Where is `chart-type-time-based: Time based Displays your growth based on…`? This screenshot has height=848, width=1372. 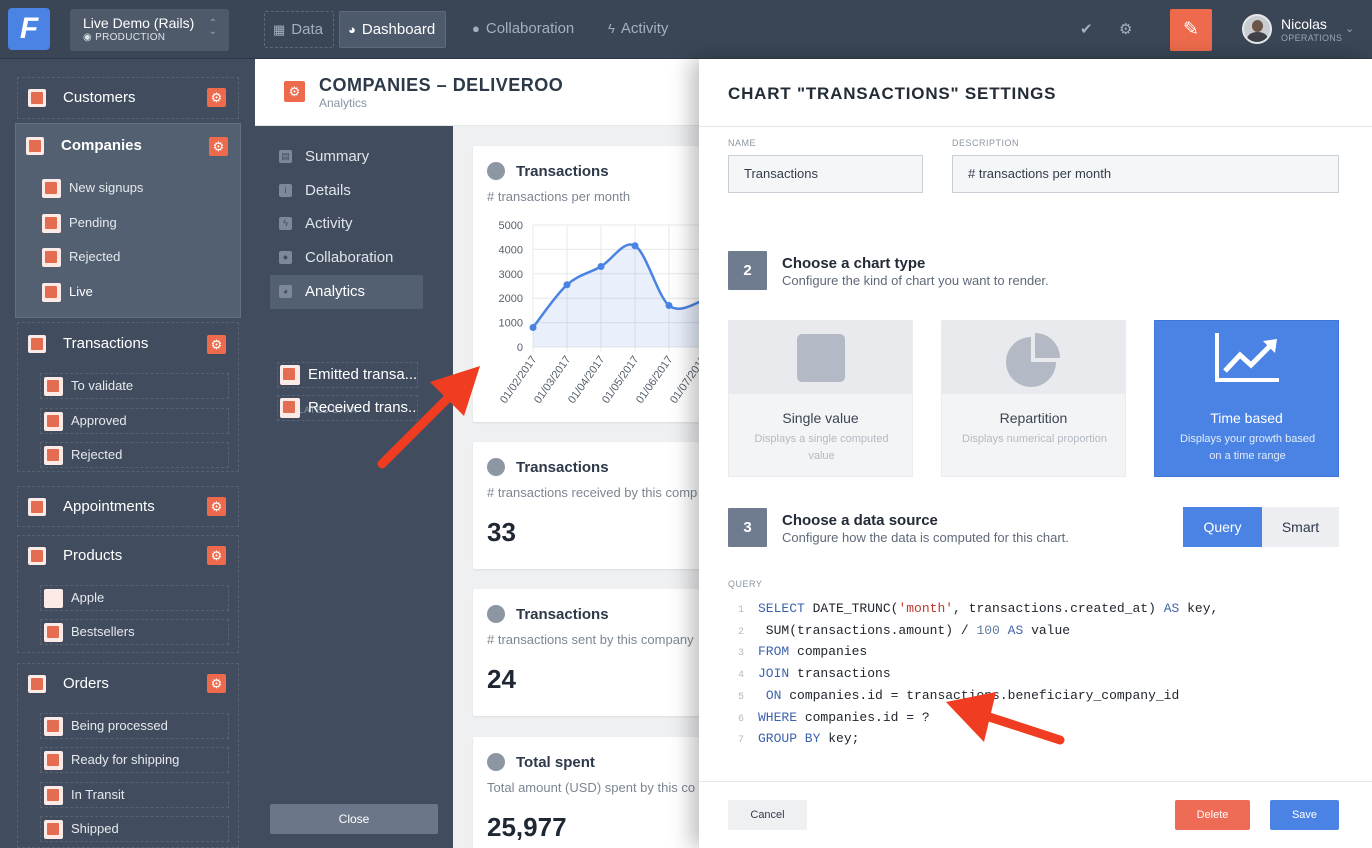 chart-type-time-based: Time based Displays your growth based on… is located at coordinates (1246, 398).